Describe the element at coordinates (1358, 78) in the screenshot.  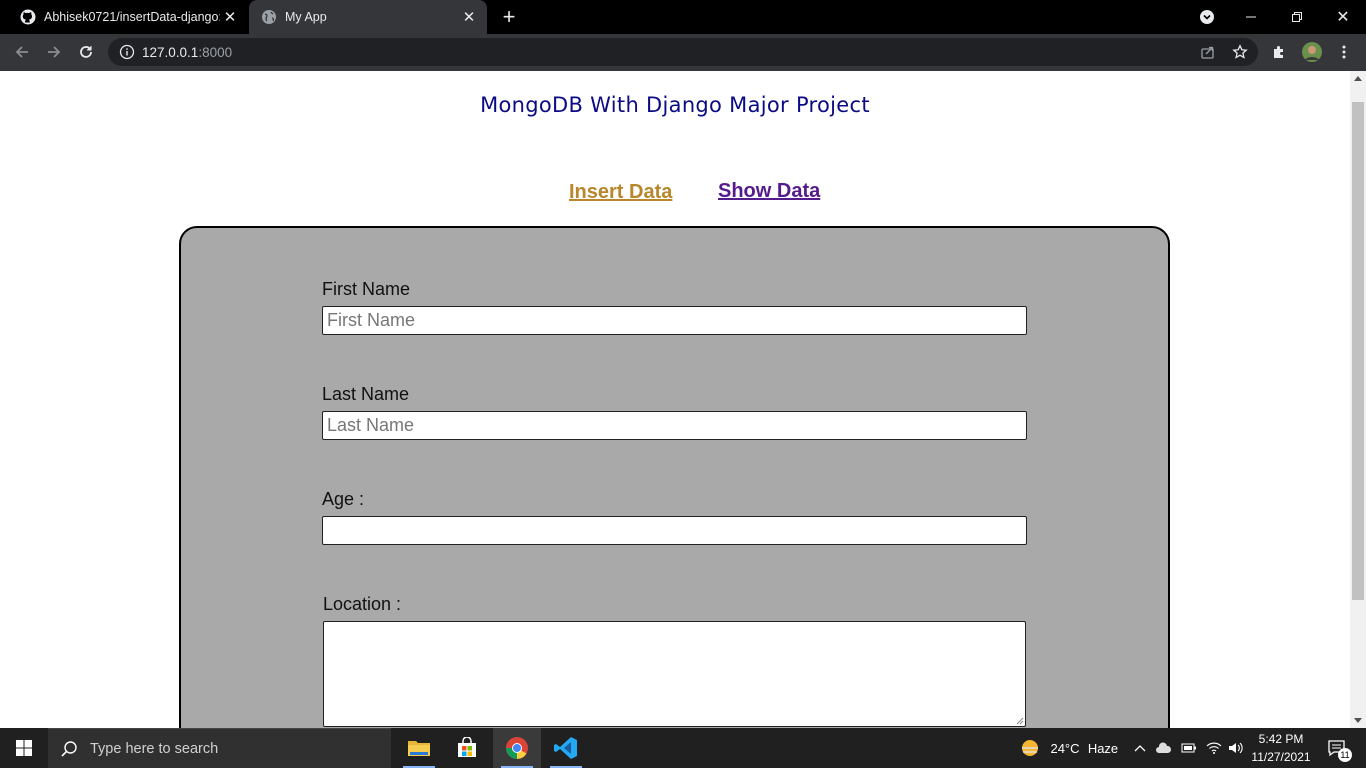
I see `scroll-up-arrow-icon` at that location.